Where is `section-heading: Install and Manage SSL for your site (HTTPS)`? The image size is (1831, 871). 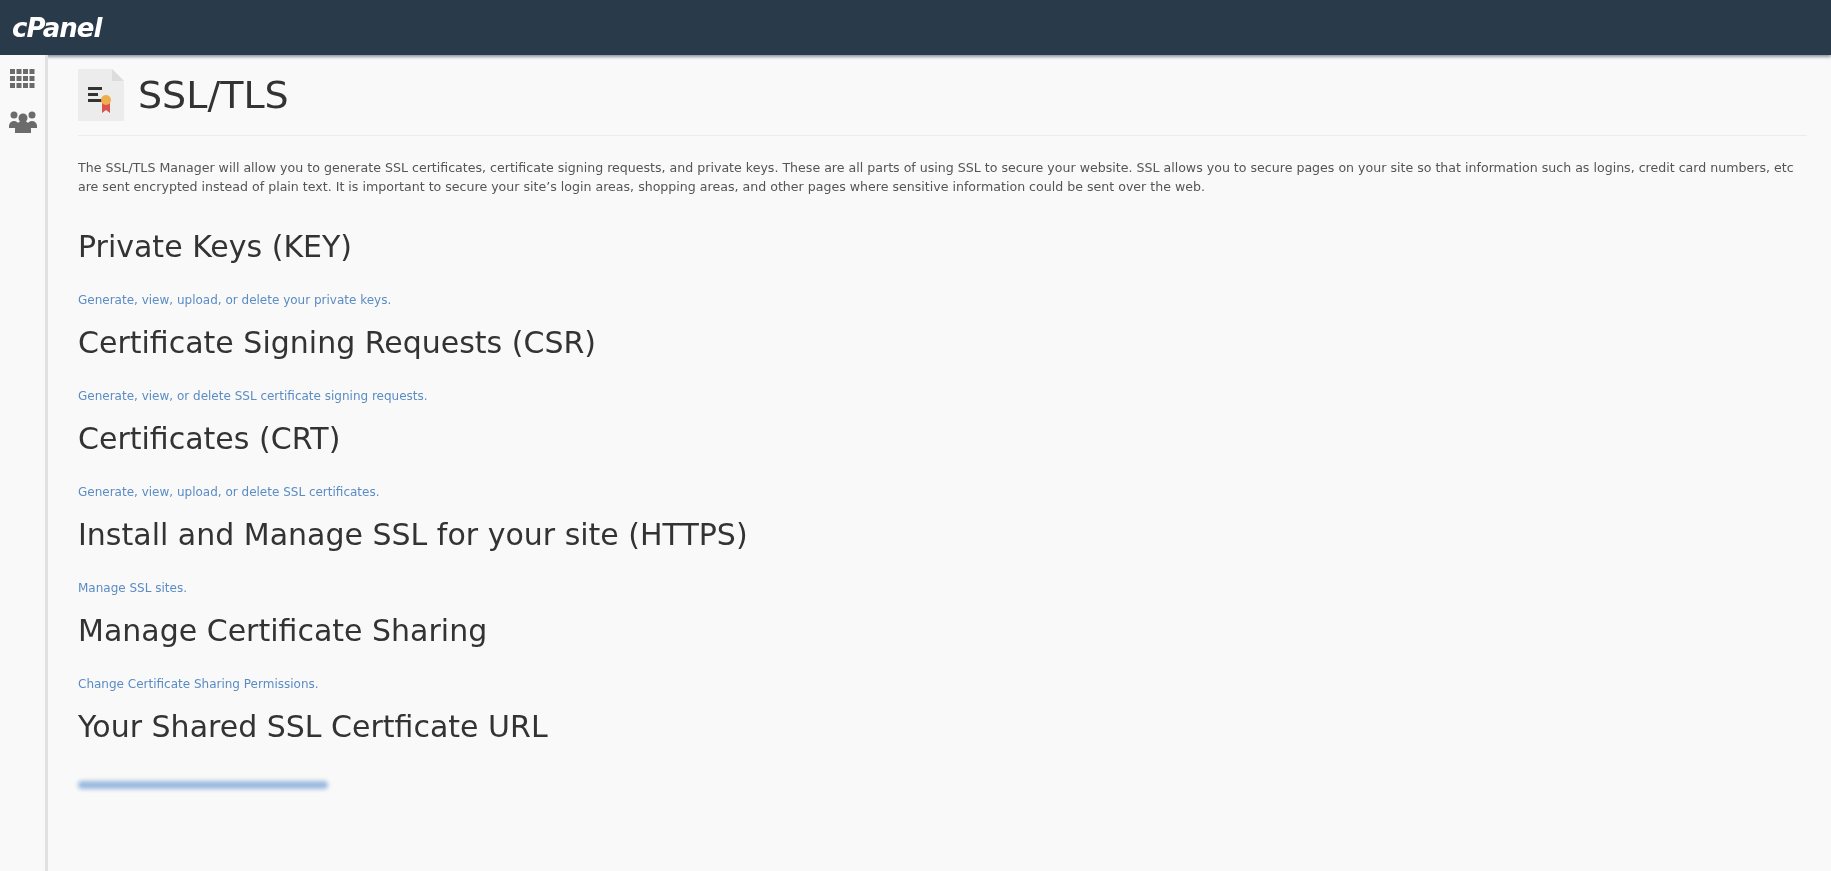
section-heading: Install and Manage SSL for your site (HTTPS) is located at coordinates (413, 535).